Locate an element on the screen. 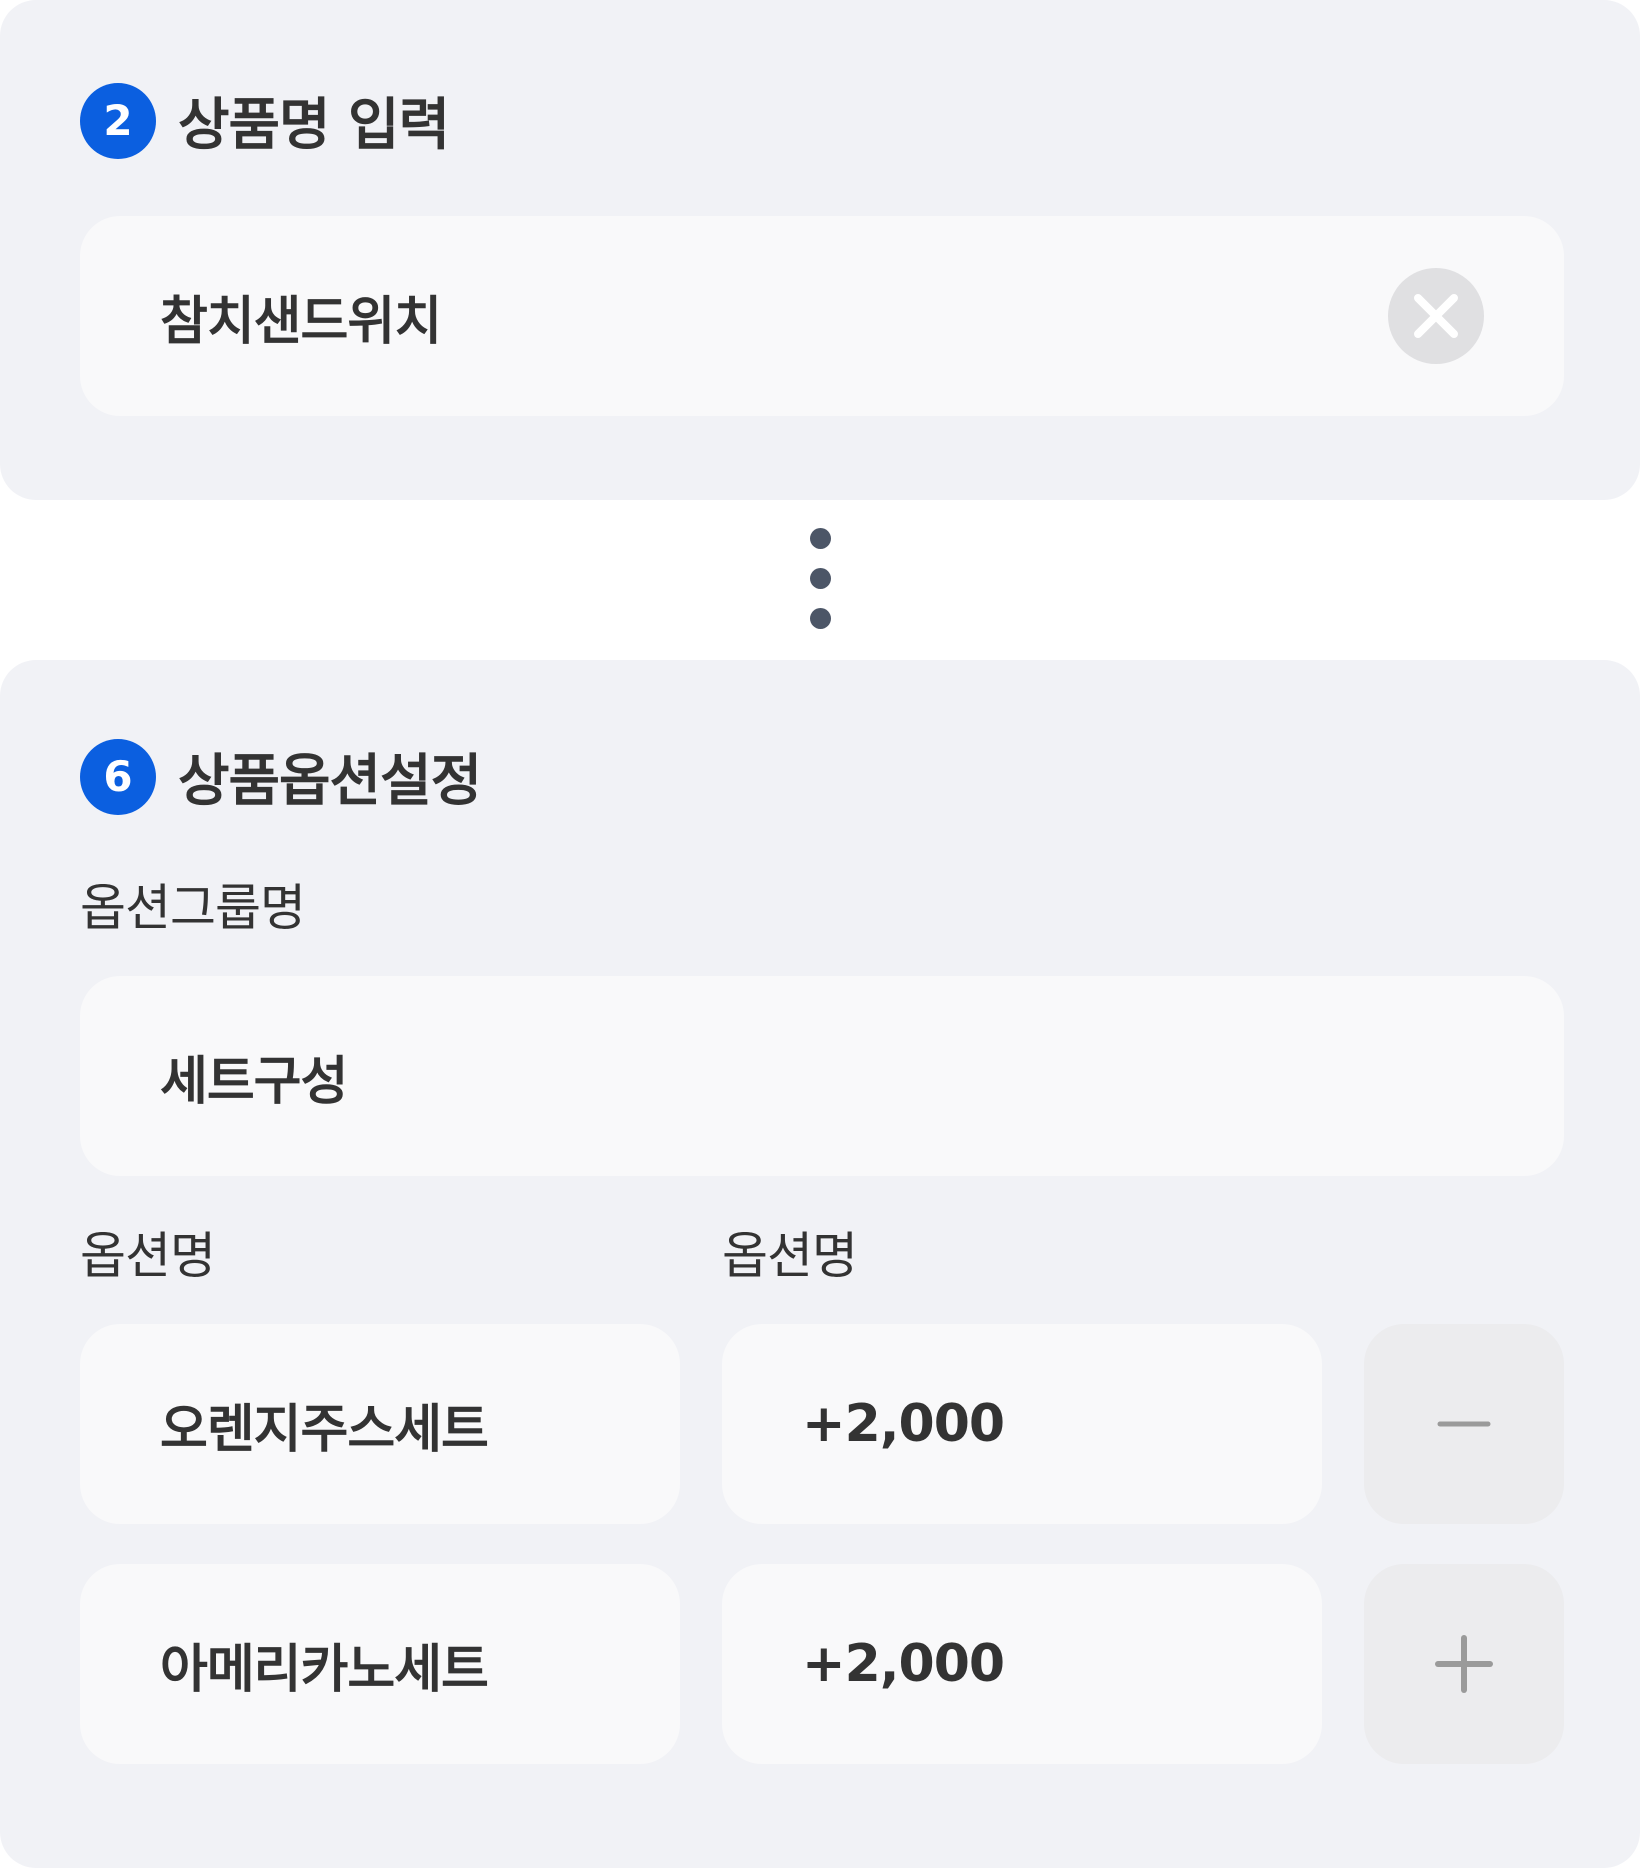 This screenshot has width=1640, height=1868. option-name-label: 옵션명 is located at coordinates (148, 1256).